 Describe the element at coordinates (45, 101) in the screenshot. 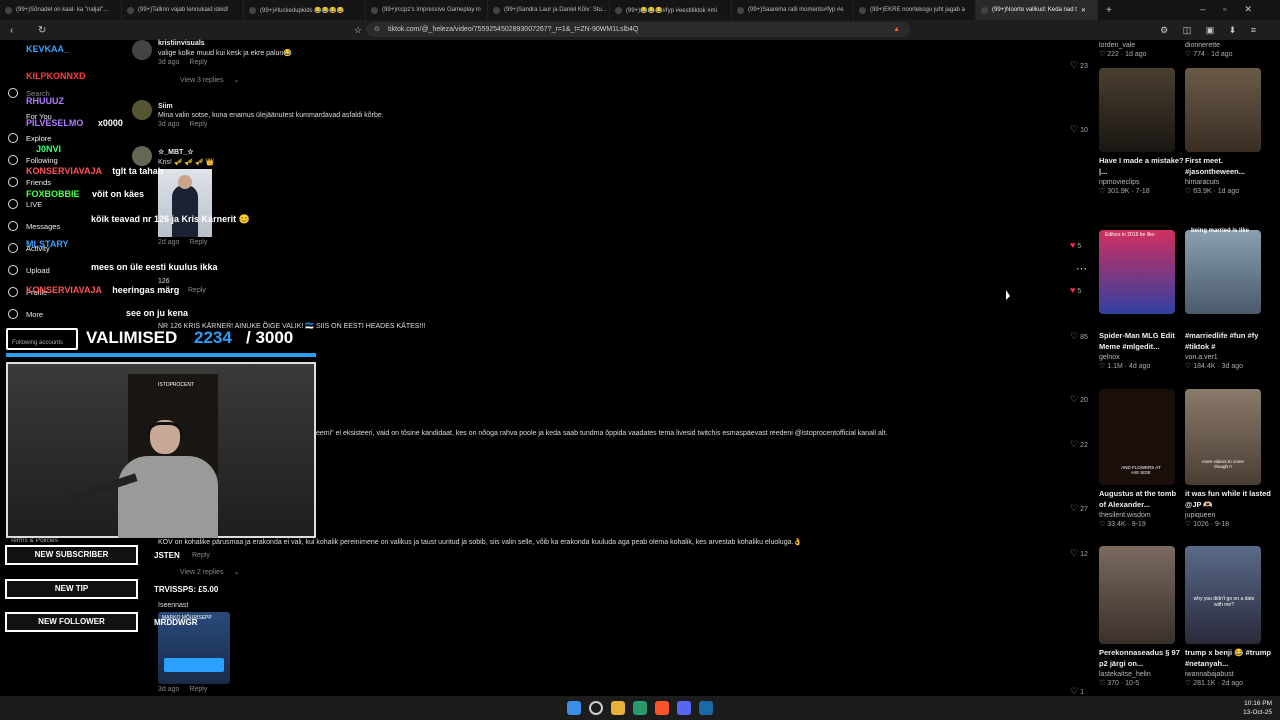

I see `chat-message: RHUUUZ` at that location.